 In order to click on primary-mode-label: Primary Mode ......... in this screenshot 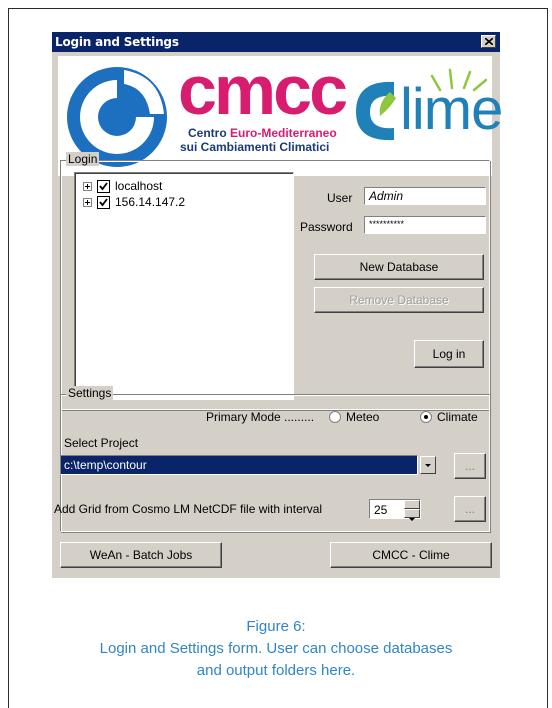, I will do `click(260, 417)`.